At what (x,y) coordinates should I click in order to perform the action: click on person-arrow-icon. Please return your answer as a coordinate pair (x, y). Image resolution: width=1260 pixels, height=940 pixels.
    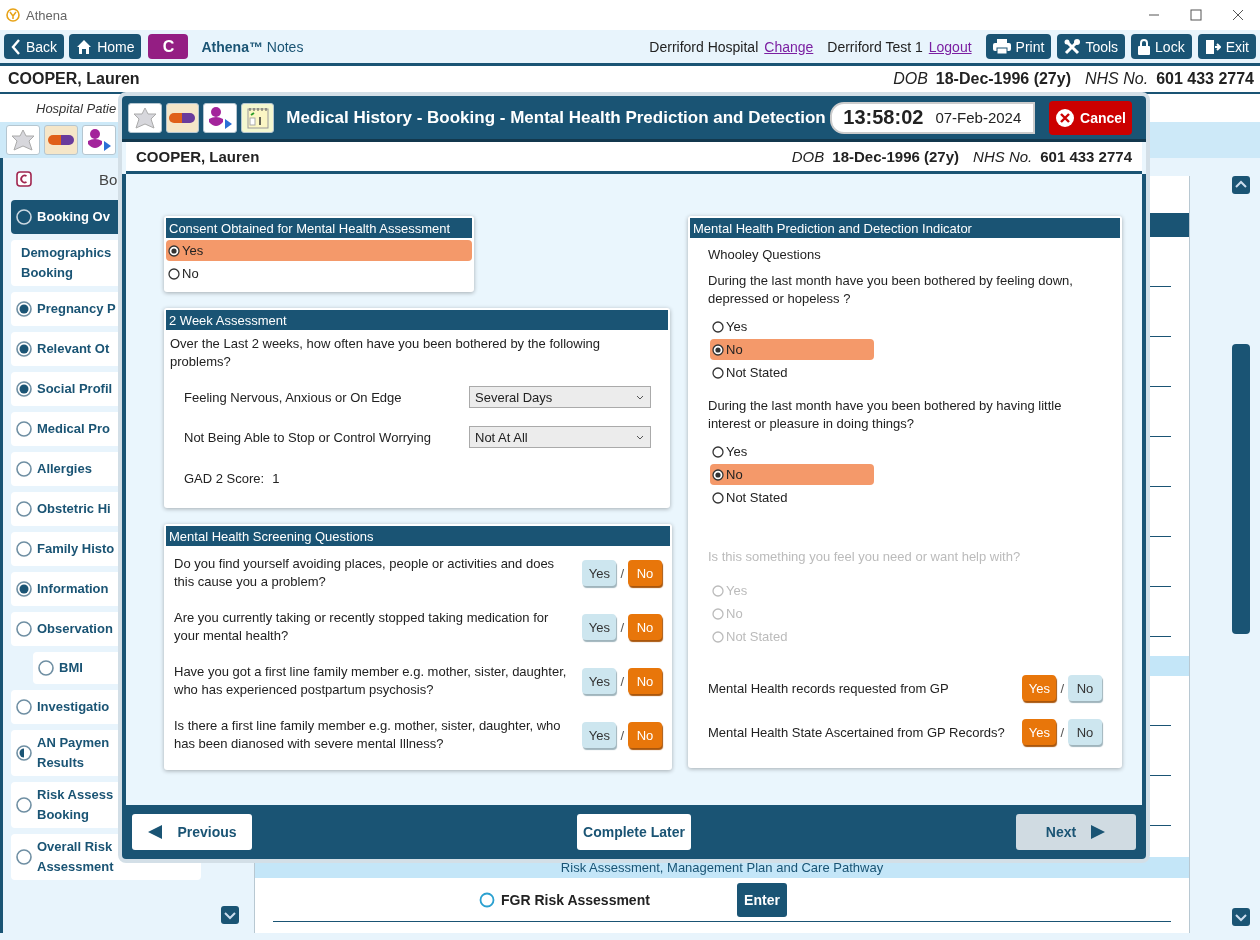
    Looking at the image, I should click on (219, 117).